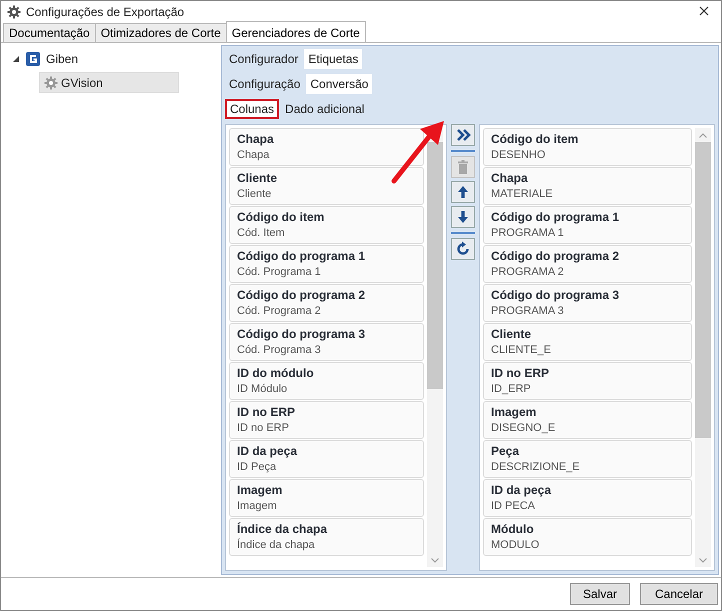 This screenshot has width=722, height=611. Describe the element at coordinates (263, 59) in the screenshot. I see `tab: Configurador` at that location.